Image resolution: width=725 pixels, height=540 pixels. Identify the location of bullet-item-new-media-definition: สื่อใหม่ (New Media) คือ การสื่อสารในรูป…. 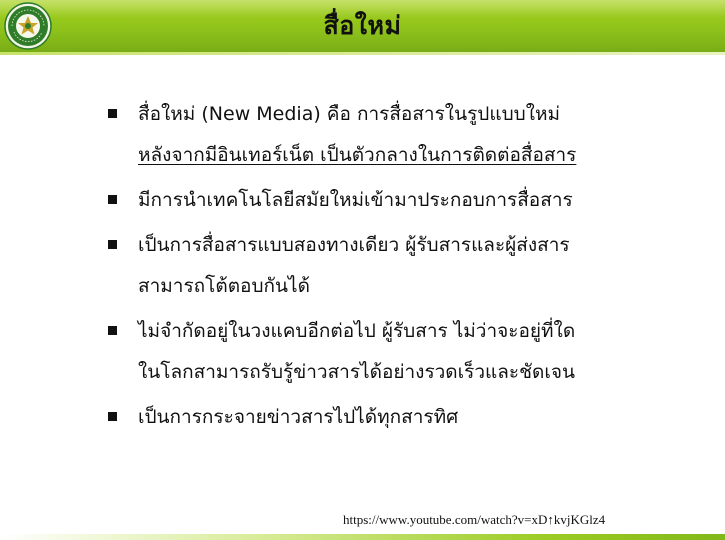
(404, 135).